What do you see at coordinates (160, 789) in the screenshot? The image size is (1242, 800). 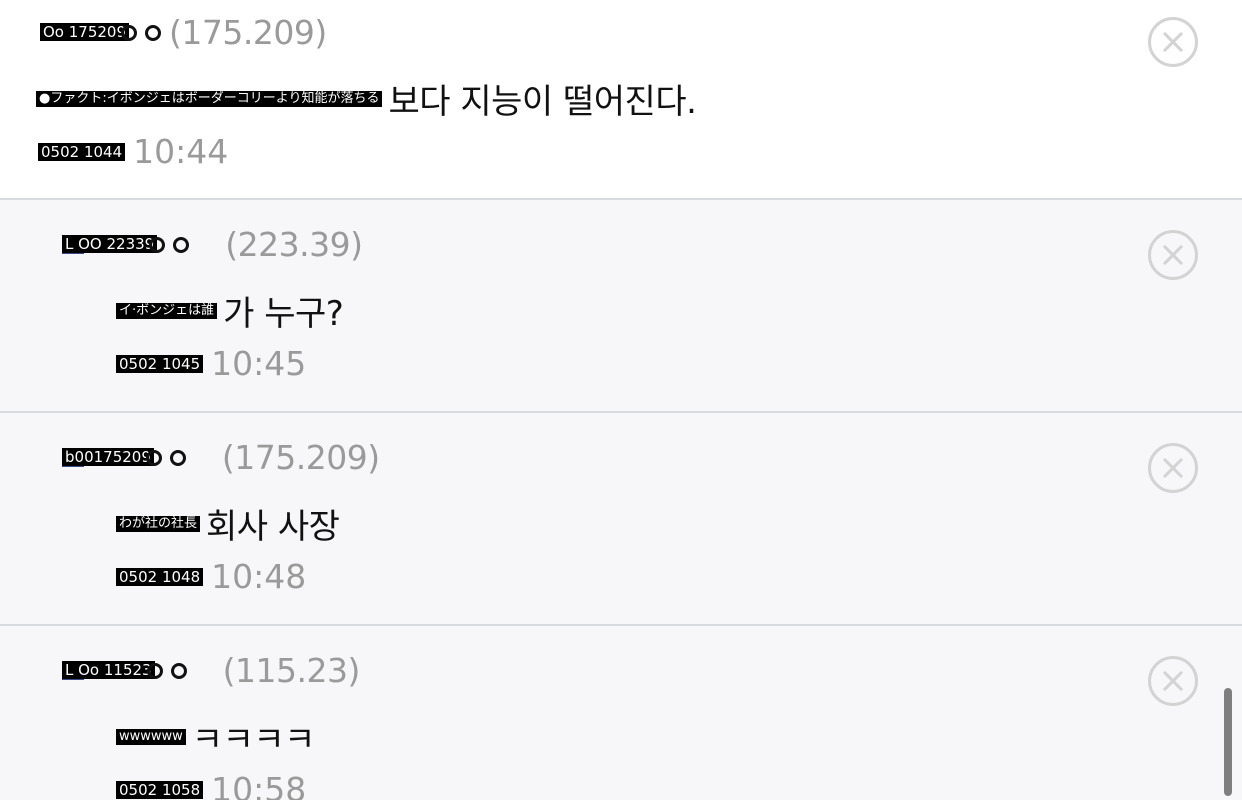 I see `comment-date: 0502 1058` at bounding box center [160, 789].